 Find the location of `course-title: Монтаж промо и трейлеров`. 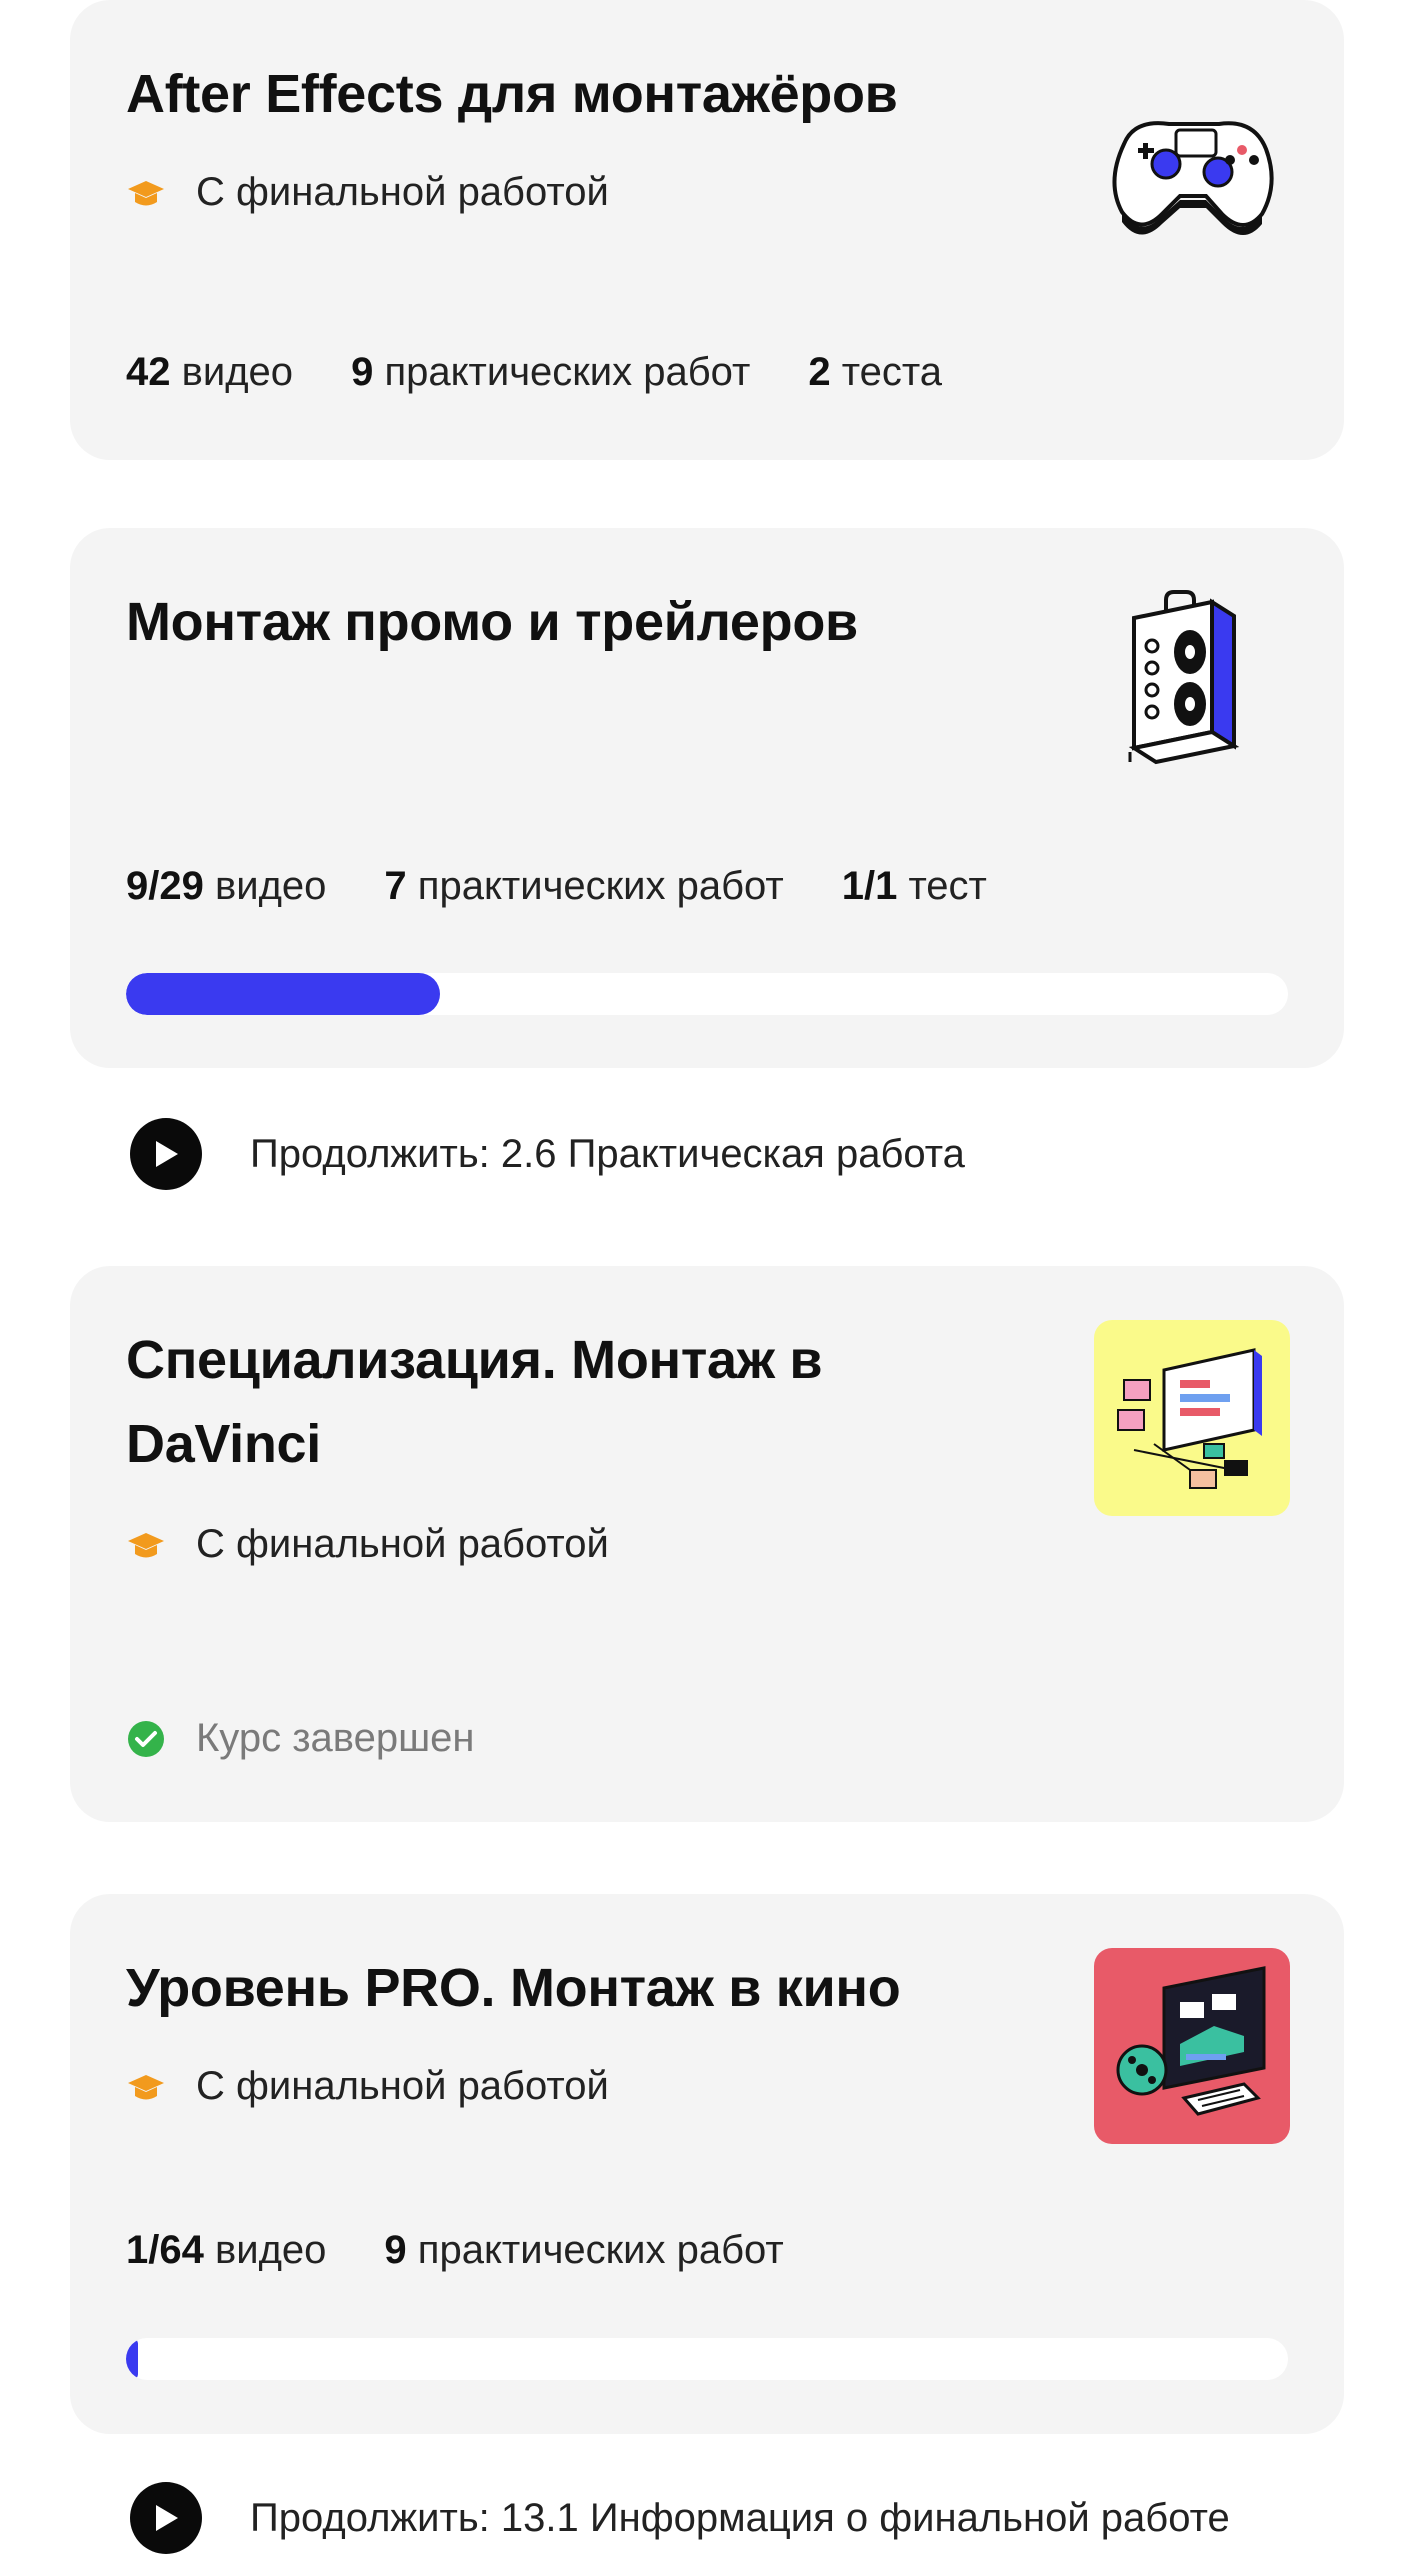

course-title: Монтаж промо и трейлеров is located at coordinates (492, 622).